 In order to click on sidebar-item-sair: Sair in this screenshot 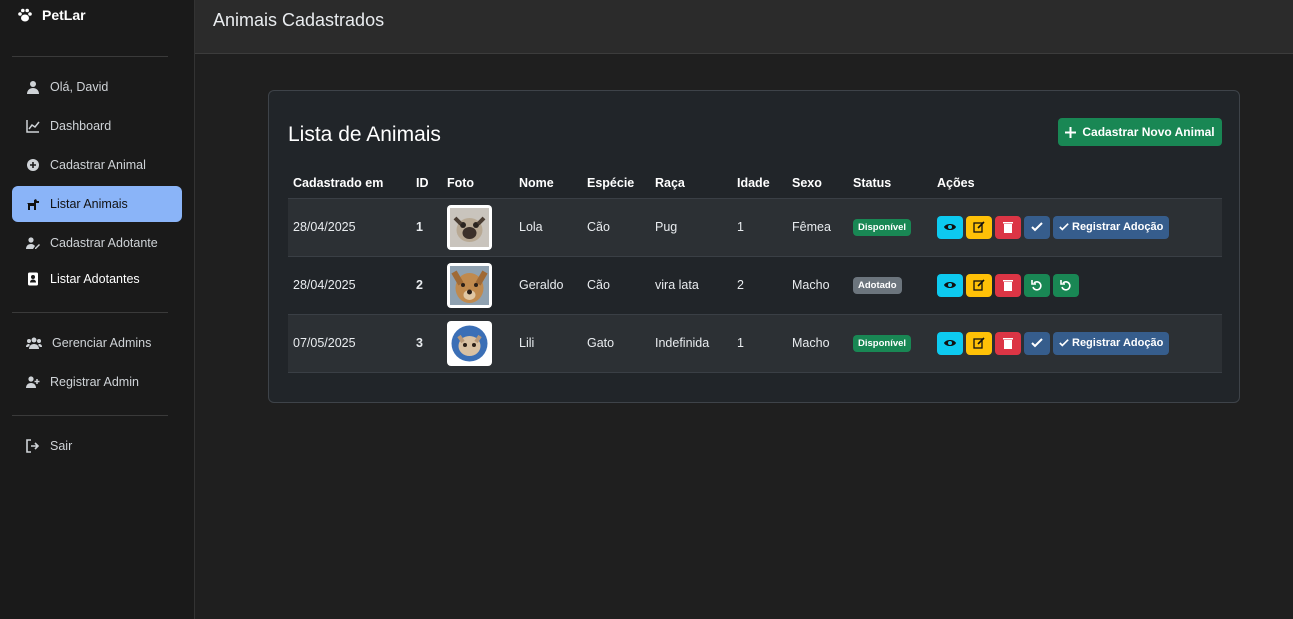, I will do `click(97, 446)`.